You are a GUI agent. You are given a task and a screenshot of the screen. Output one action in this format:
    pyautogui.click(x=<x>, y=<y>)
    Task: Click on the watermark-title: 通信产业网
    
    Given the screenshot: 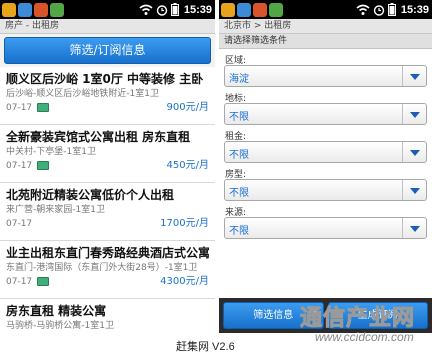 What is the action you would take?
    pyautogui.click(x=357, y=319)
    